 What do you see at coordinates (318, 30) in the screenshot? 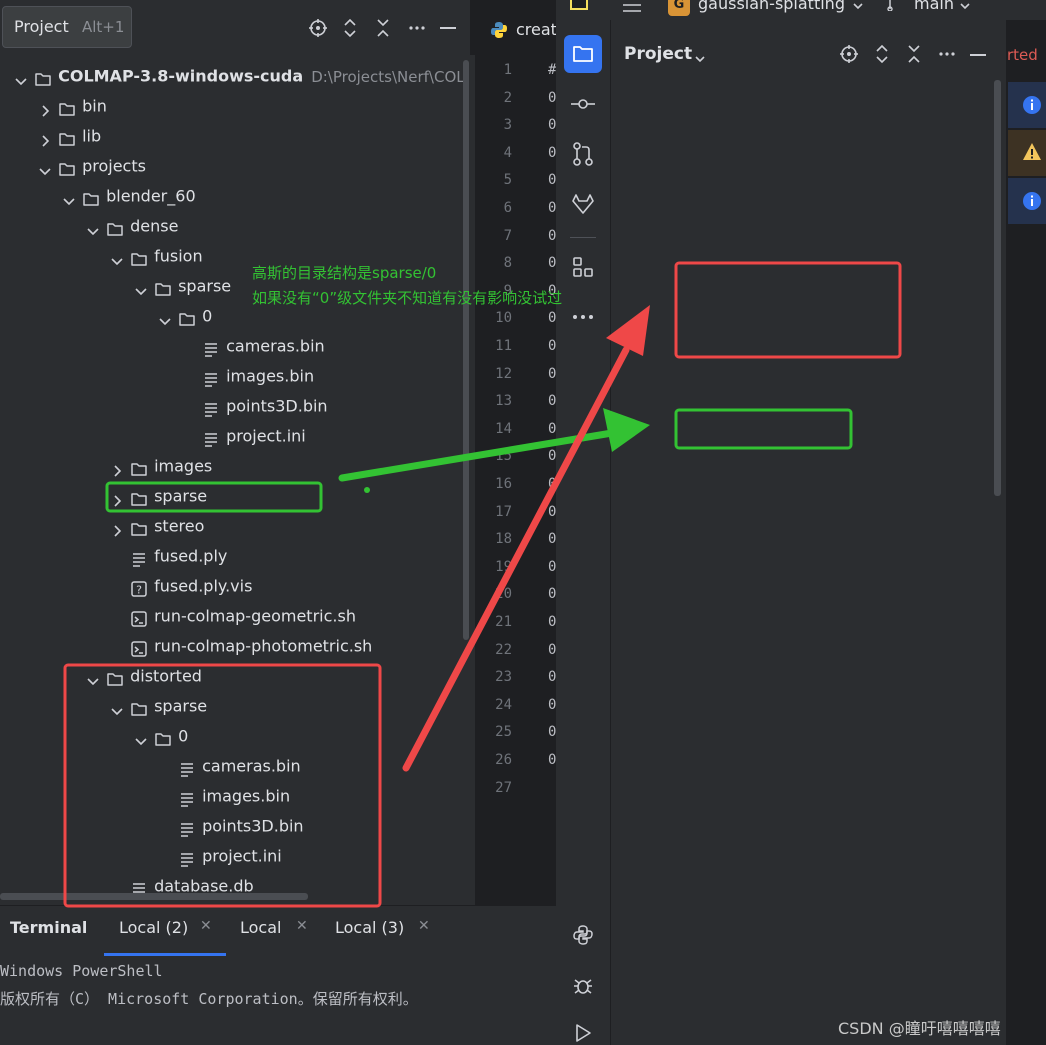
I see `locate-icon` at bounding box center [318, 30].